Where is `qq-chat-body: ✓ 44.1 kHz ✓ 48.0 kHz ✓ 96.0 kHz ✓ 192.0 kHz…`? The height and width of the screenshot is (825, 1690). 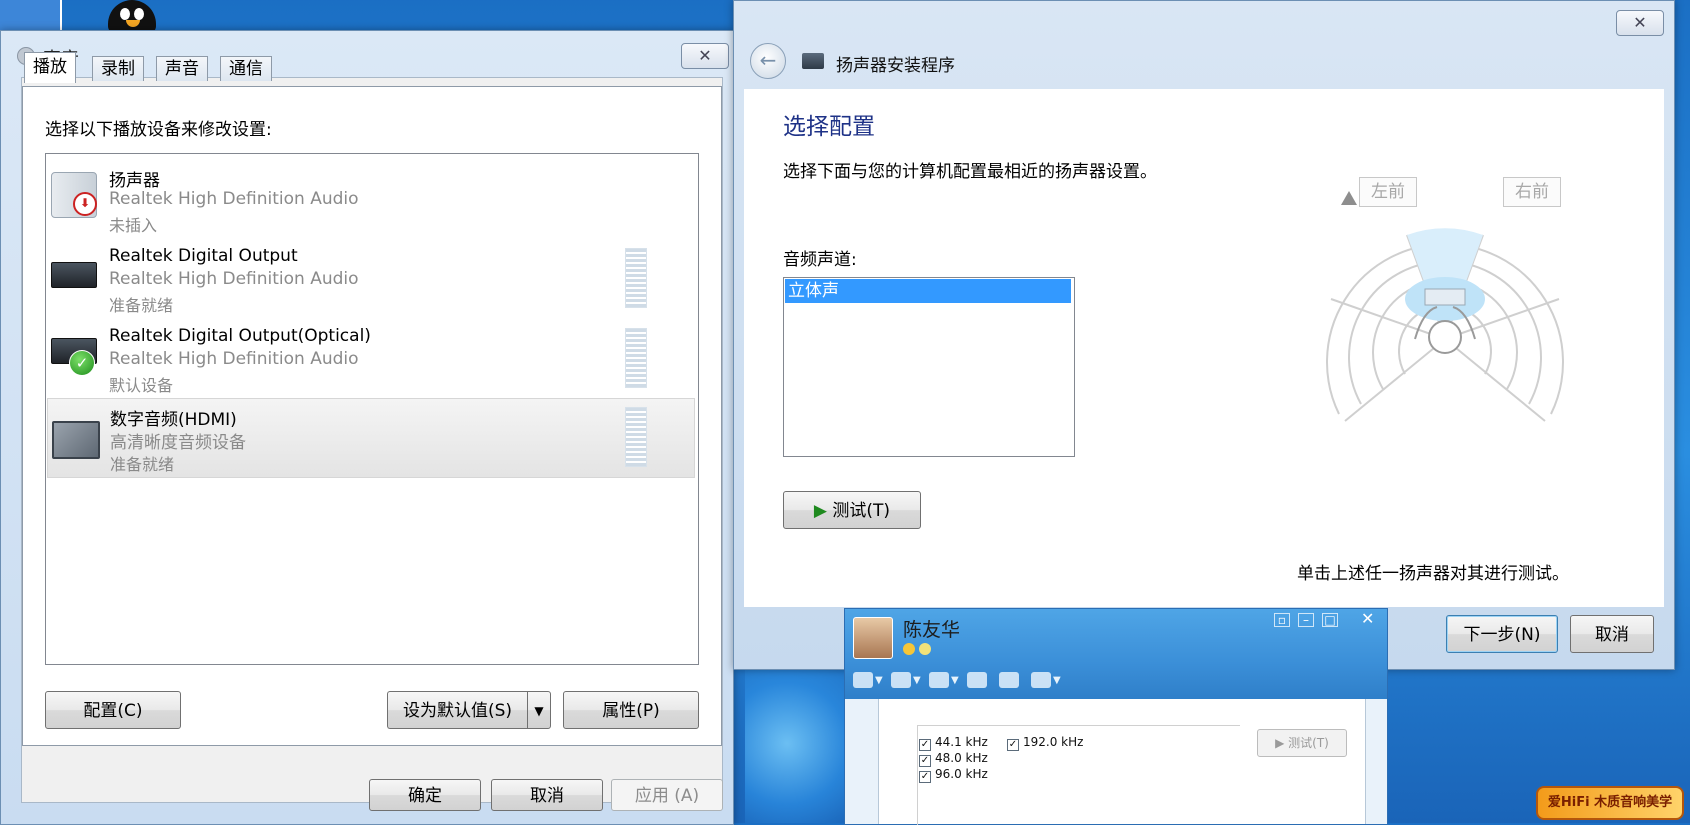
qq-chat-body: ✓ 44.1 kHz ✓ 48.0 kHz ✓ 96.0 kHz ✓ 192.0 kHz… is located at coordinates (1122, 762).